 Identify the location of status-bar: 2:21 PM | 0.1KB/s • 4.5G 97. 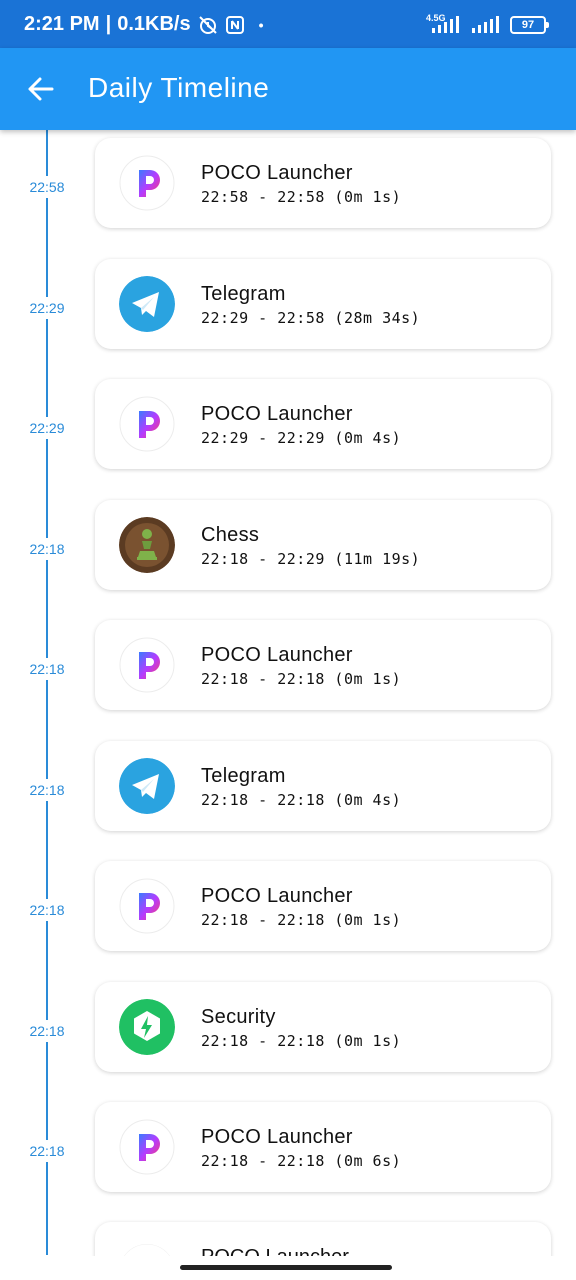
(288, 24).